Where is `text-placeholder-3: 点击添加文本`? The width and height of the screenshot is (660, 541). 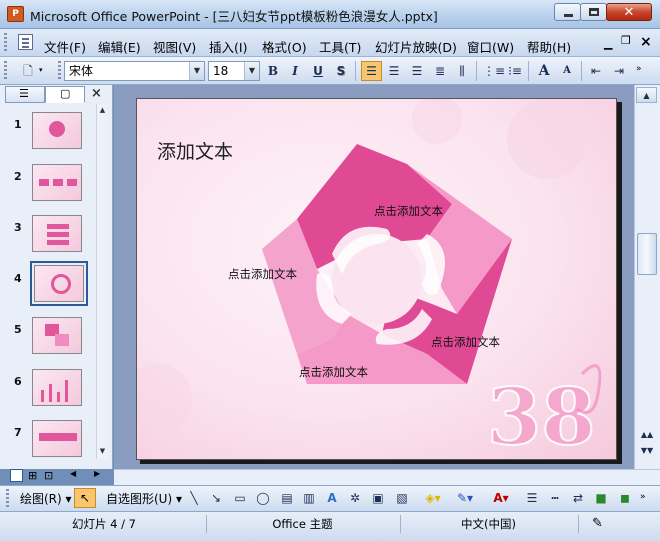
text-placeholder-3: 点击添加文本 is located at coordinates (465, 342).